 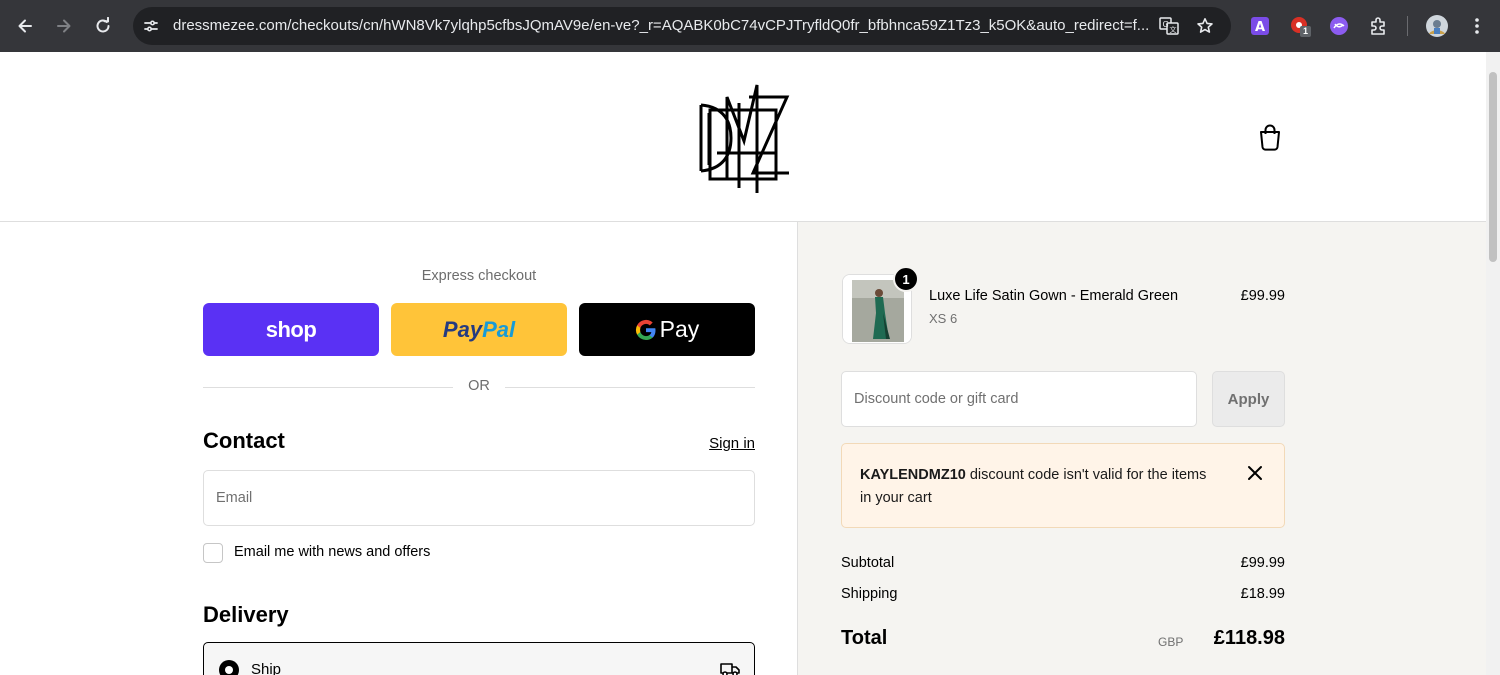 What do you see at coordinates (730, 667) in the screenshot?
I see `truck-icon` at bounding box center [730, 667].